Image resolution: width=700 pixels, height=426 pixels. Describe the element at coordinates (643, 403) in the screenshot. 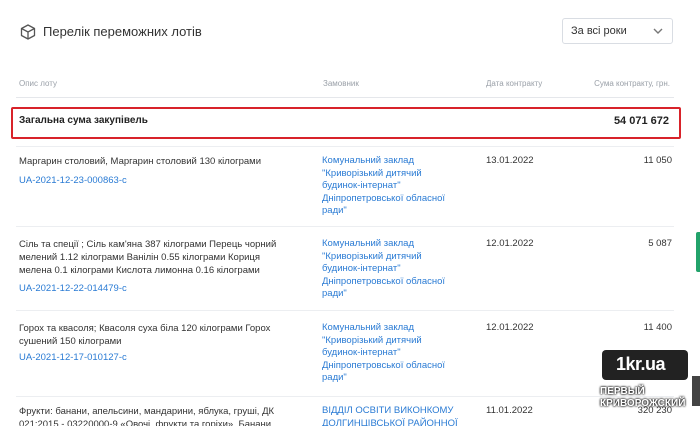

I see `logo-line2: КРИВОРОЖСКИЙ` at that location.